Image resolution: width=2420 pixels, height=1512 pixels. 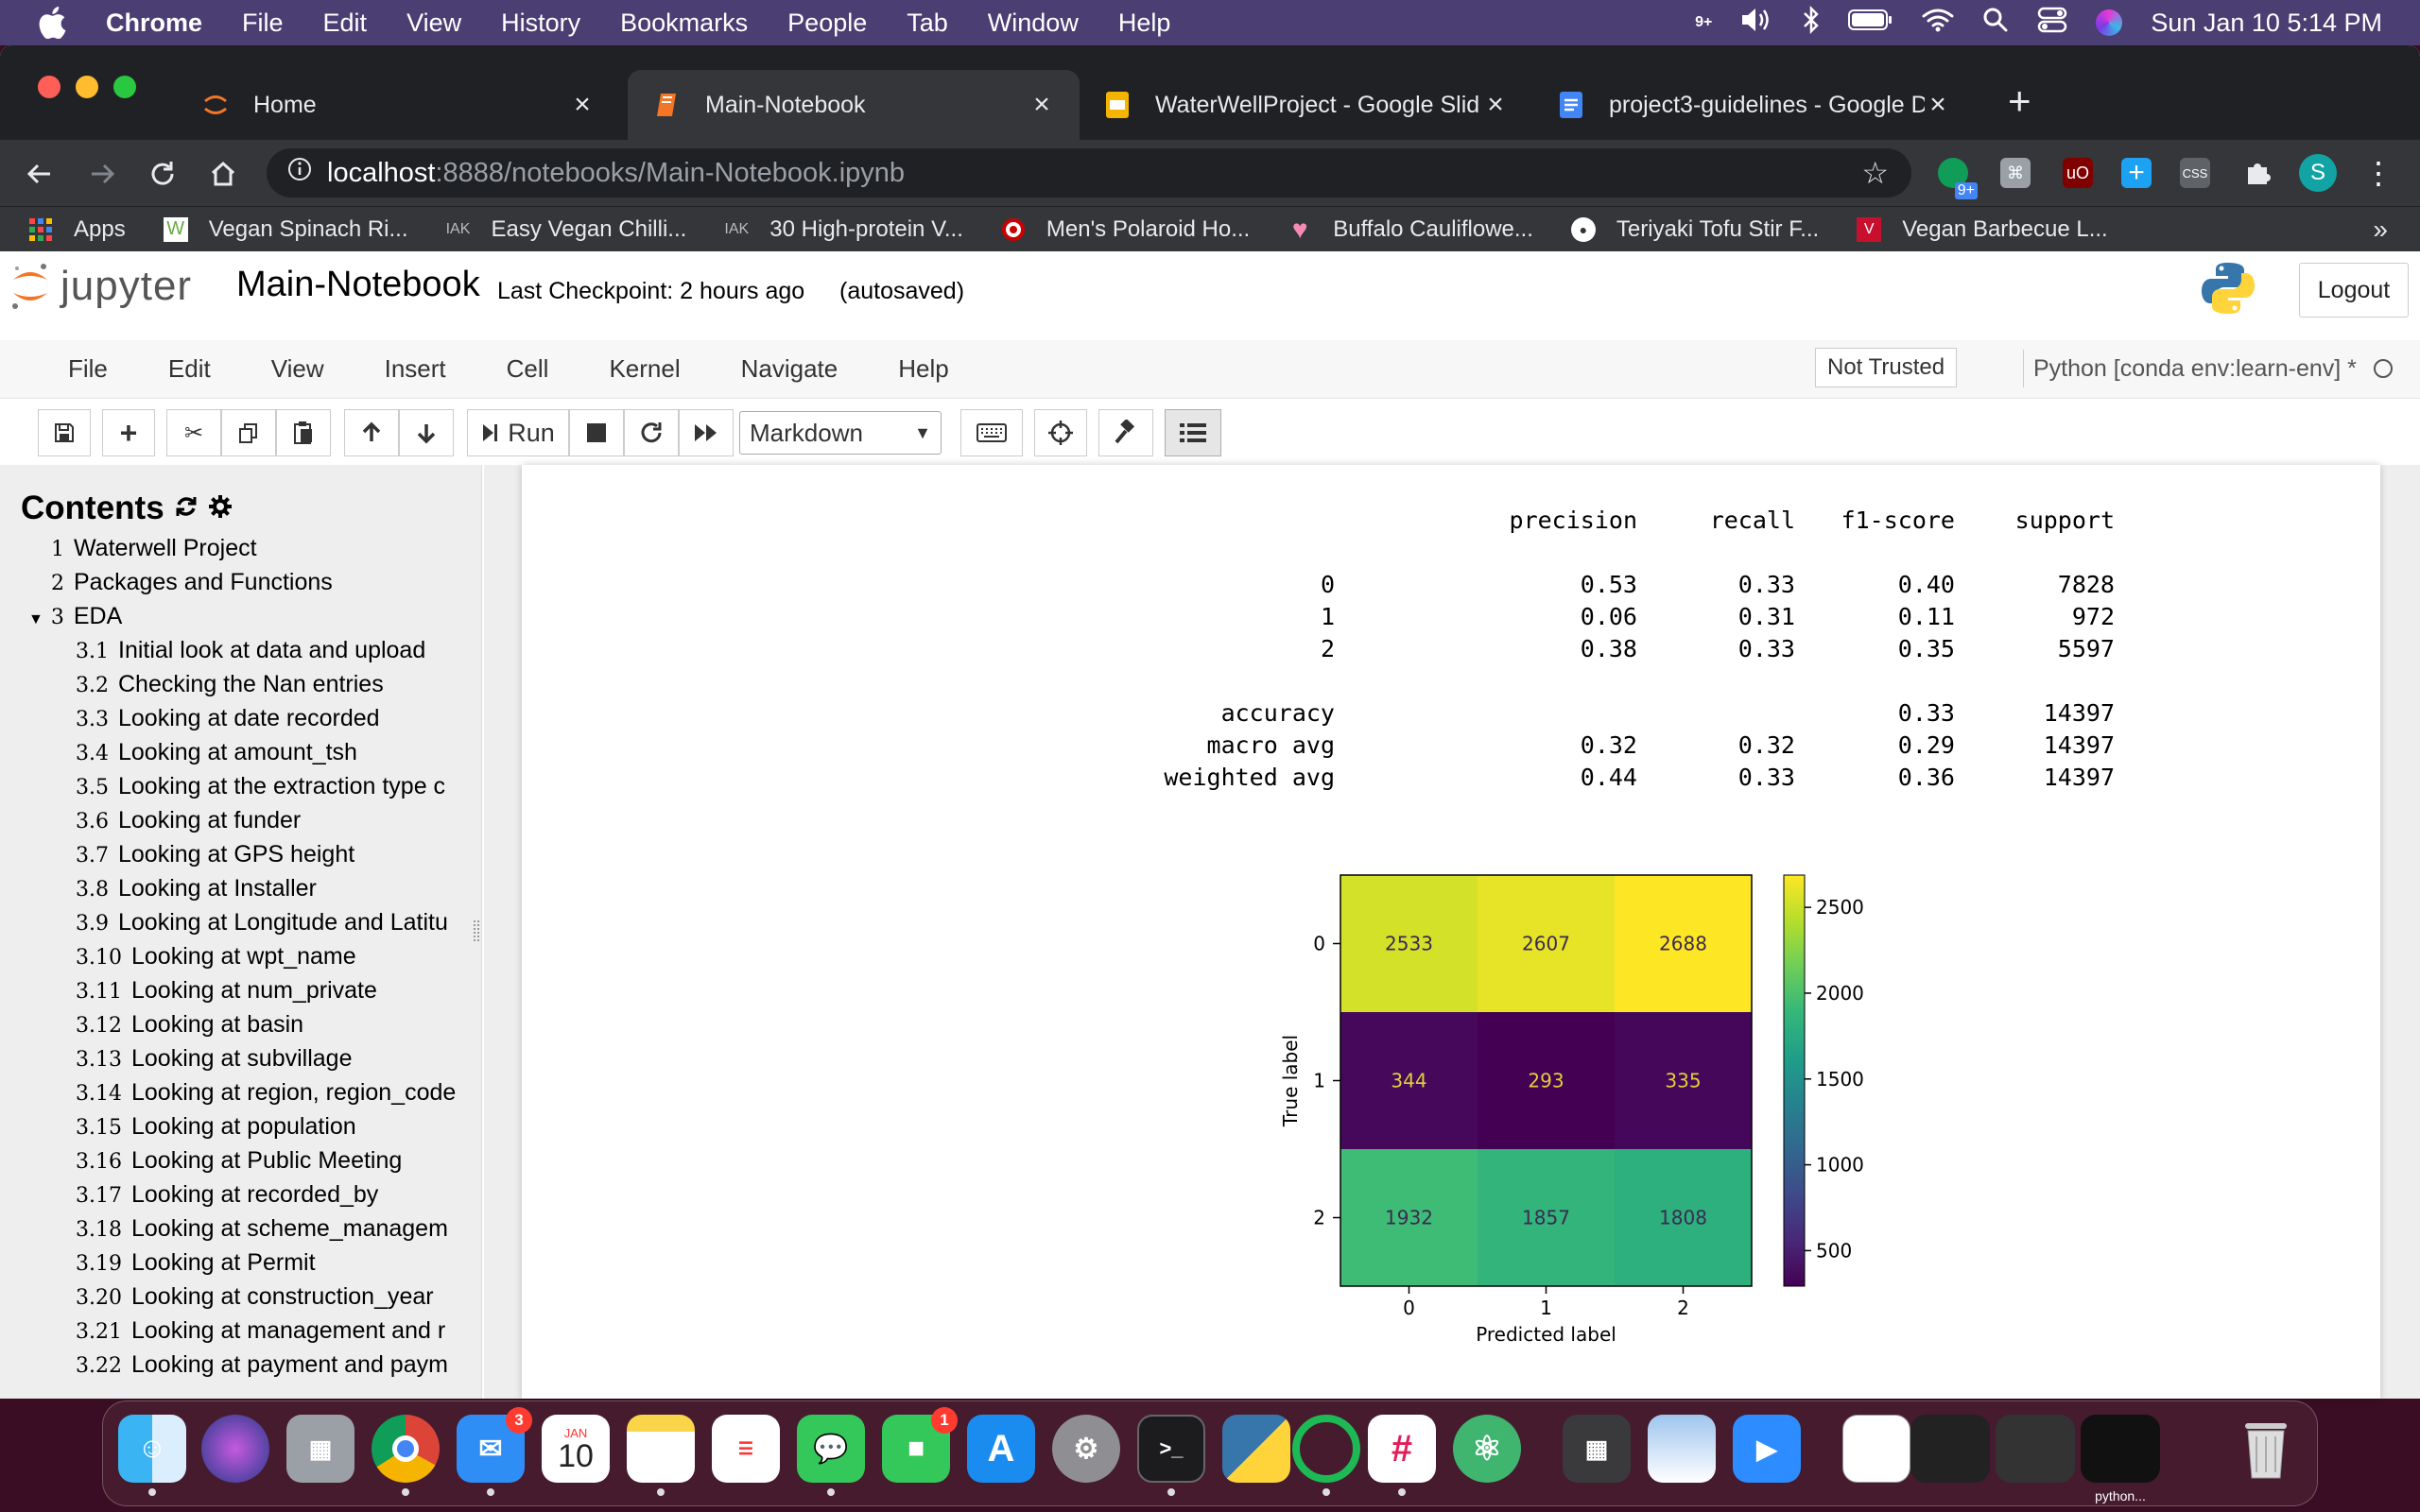 What do you see at coordinates (1193, 432) in the screenshot?
I see `toc-toggle-button` at bounding box center [1193, 432].